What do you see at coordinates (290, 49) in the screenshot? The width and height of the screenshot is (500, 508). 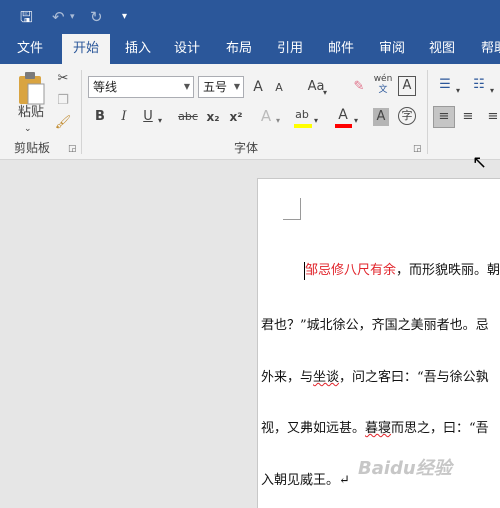 I see `tab-references: 引用` at bounding box center [290, 49].